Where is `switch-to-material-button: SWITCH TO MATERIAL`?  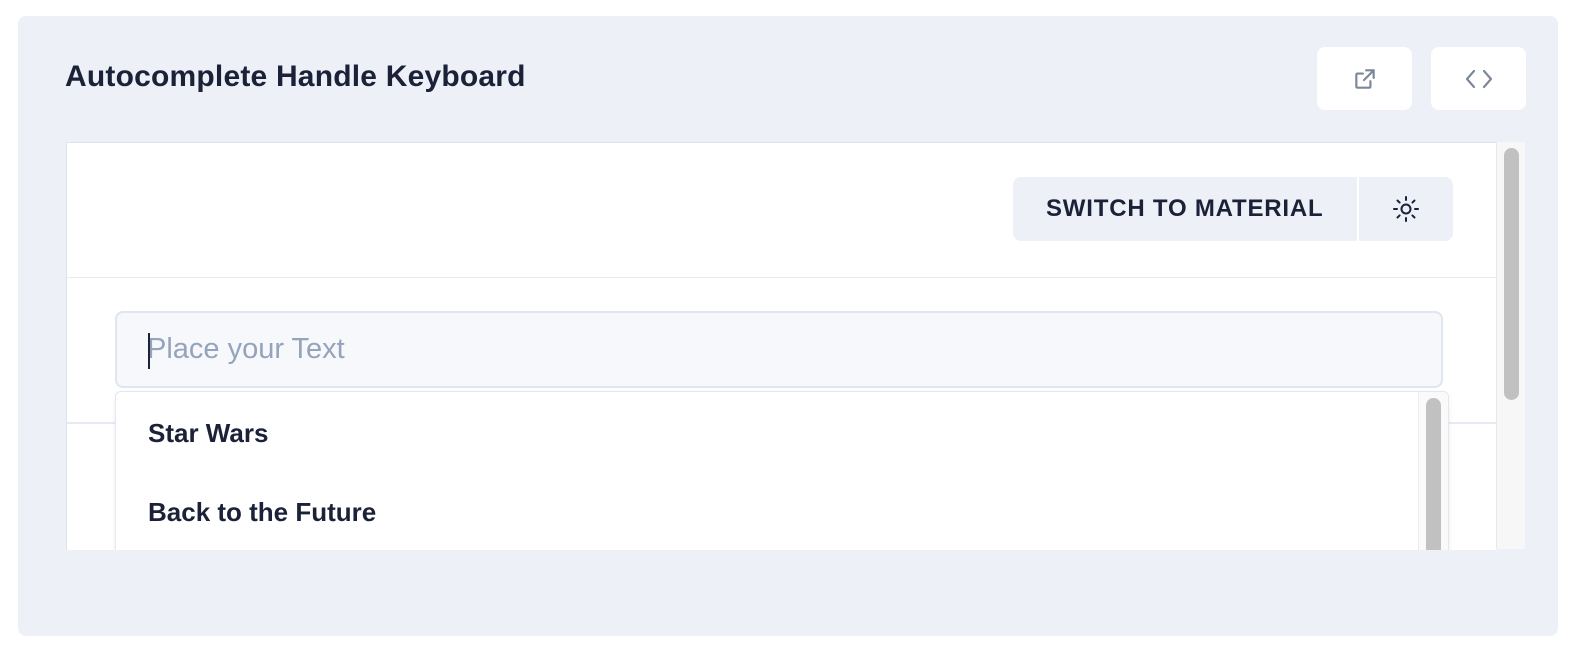 switch-to-material-button: SWITCH TO MATERIAL is located at coordinates (1185, 209).